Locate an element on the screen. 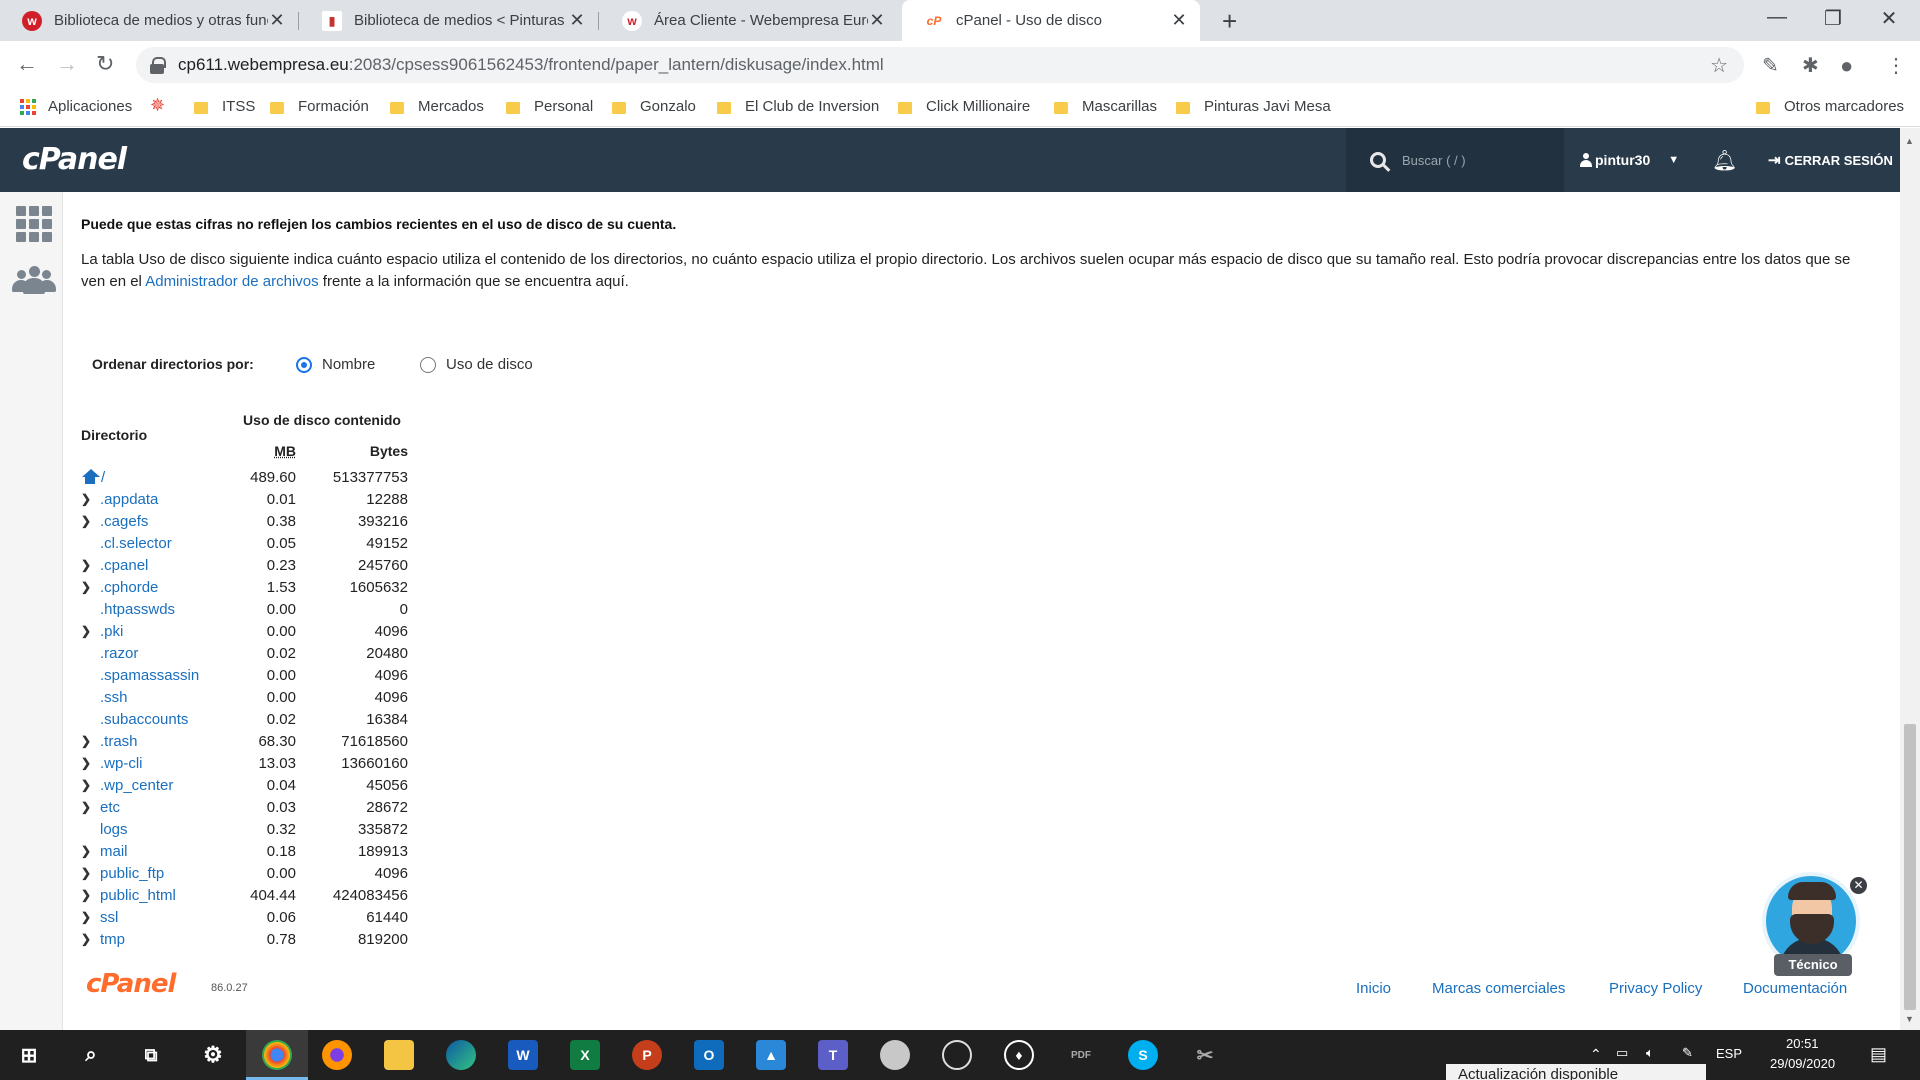 This screenshot has width=1920, height=1080. scroll-up-icon: ▲ is located at coordinates (1909, 141).